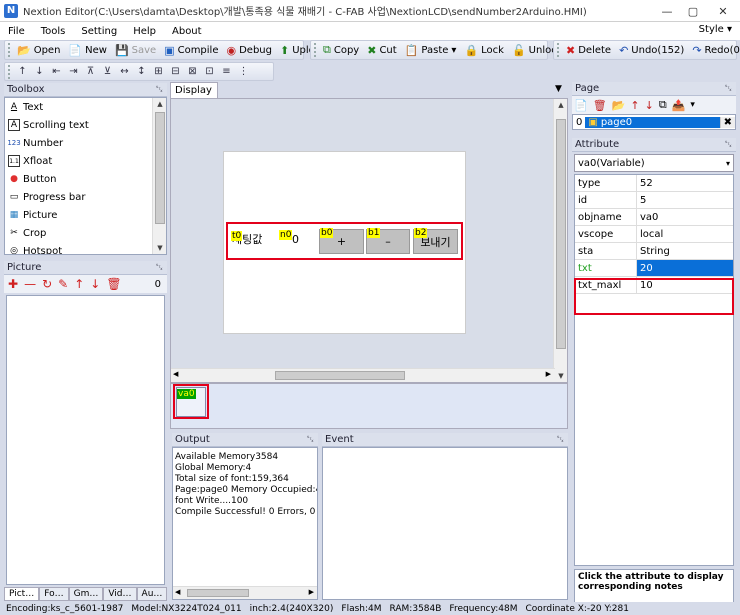 The image size is (740, 615). What do you see at coordinates (141, 71) in the screenshot?
I see `center-vertical-icon: ↕` at bounding box center [141, 71].